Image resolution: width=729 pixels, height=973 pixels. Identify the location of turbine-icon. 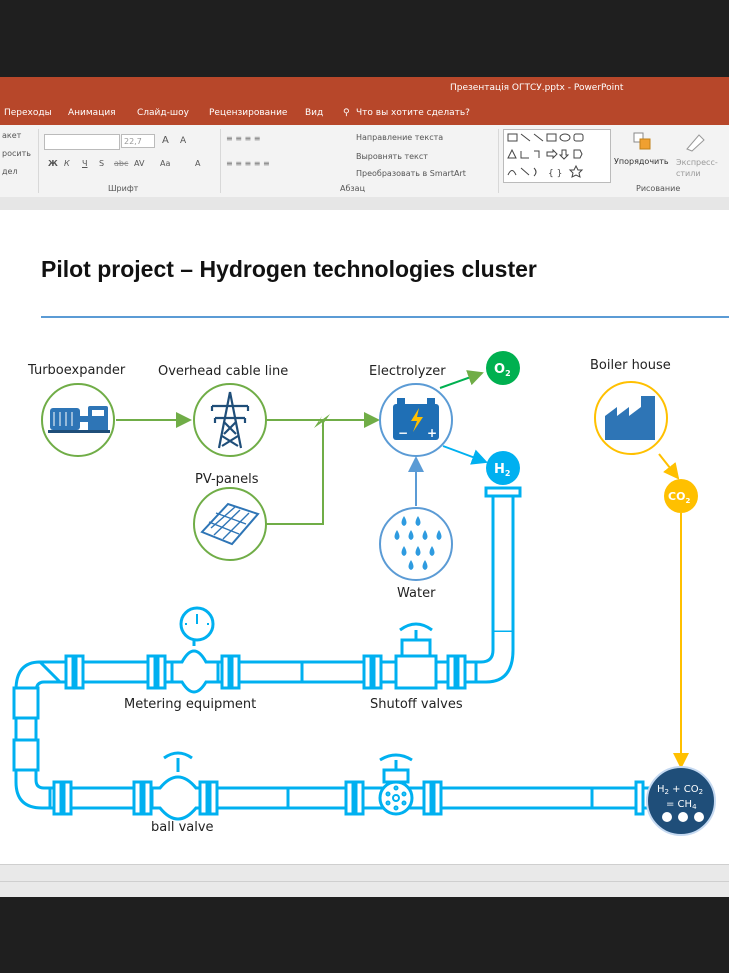
(79, 419).